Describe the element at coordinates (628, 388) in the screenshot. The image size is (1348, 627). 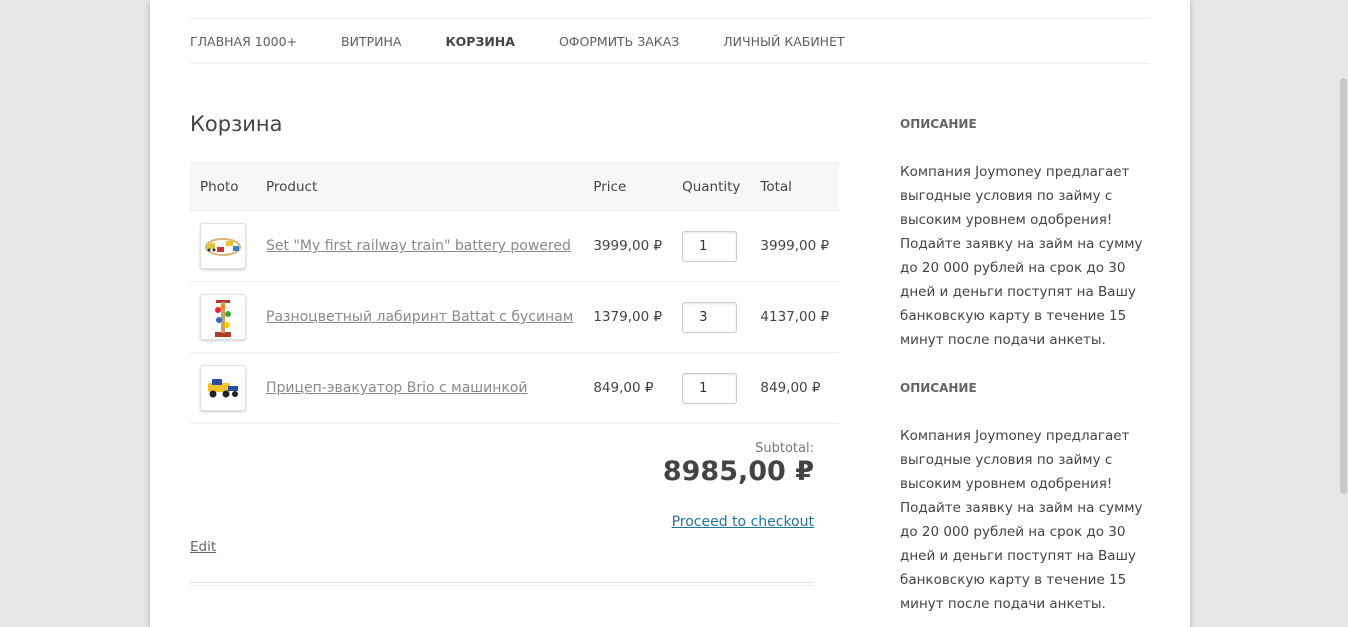
I see `cart-cell-price: 849,00 ₽` at that location.